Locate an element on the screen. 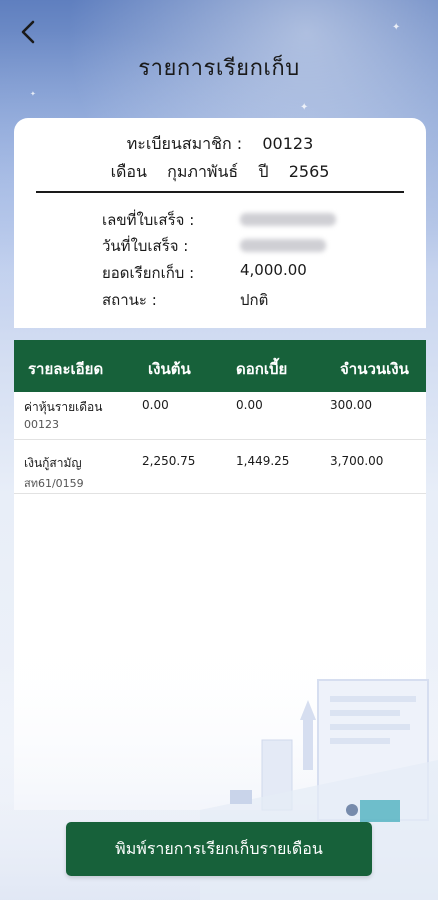 This screenshot has height=900, width=438. year-label: ปี is located at coordinates (263, 171).